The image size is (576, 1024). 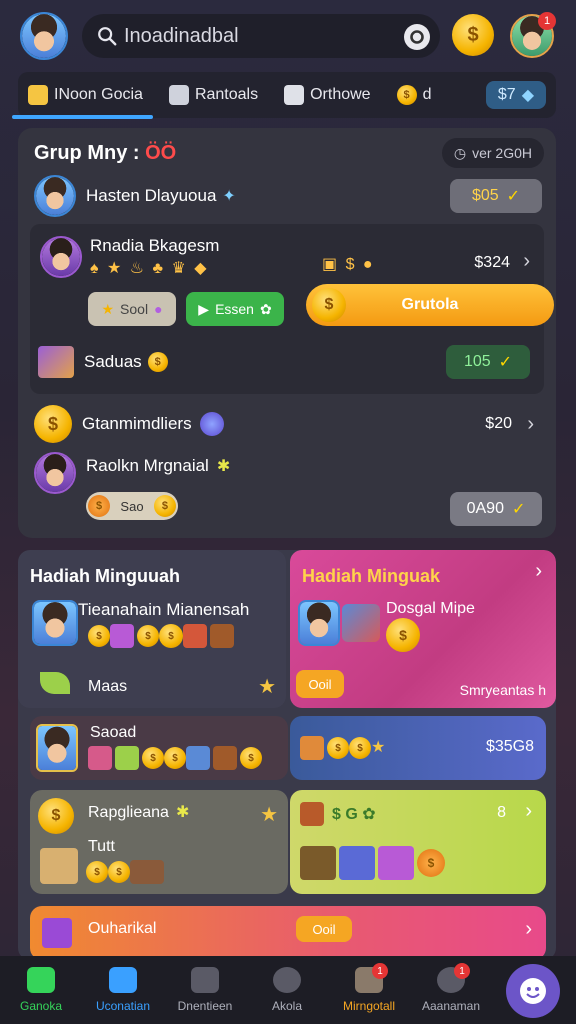 What do you see at coordinates (261, 36) in the screenshot?
I see `search-bar: Inoadinadbal` at bounding box center [261, 36].